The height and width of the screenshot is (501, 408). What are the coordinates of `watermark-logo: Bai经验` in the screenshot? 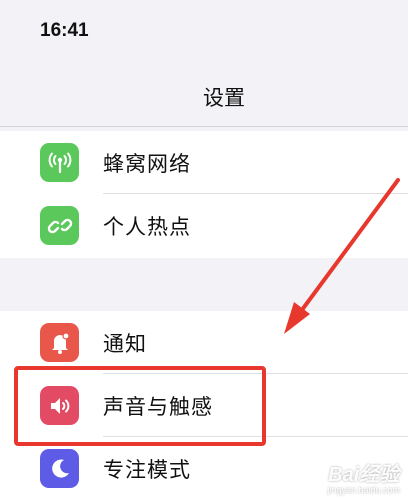 It's located at (364, 475).